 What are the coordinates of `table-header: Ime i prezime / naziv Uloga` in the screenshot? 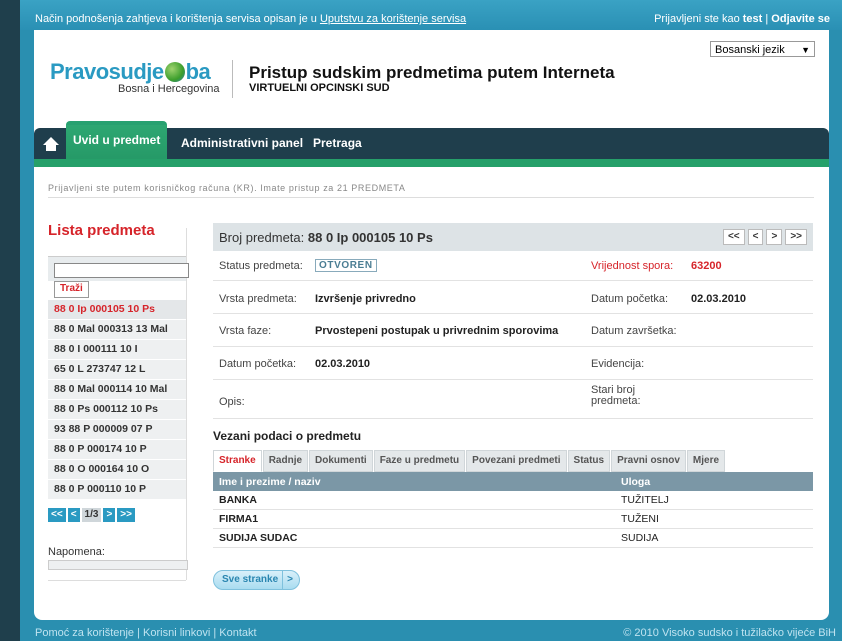 It's located at (513, 481).